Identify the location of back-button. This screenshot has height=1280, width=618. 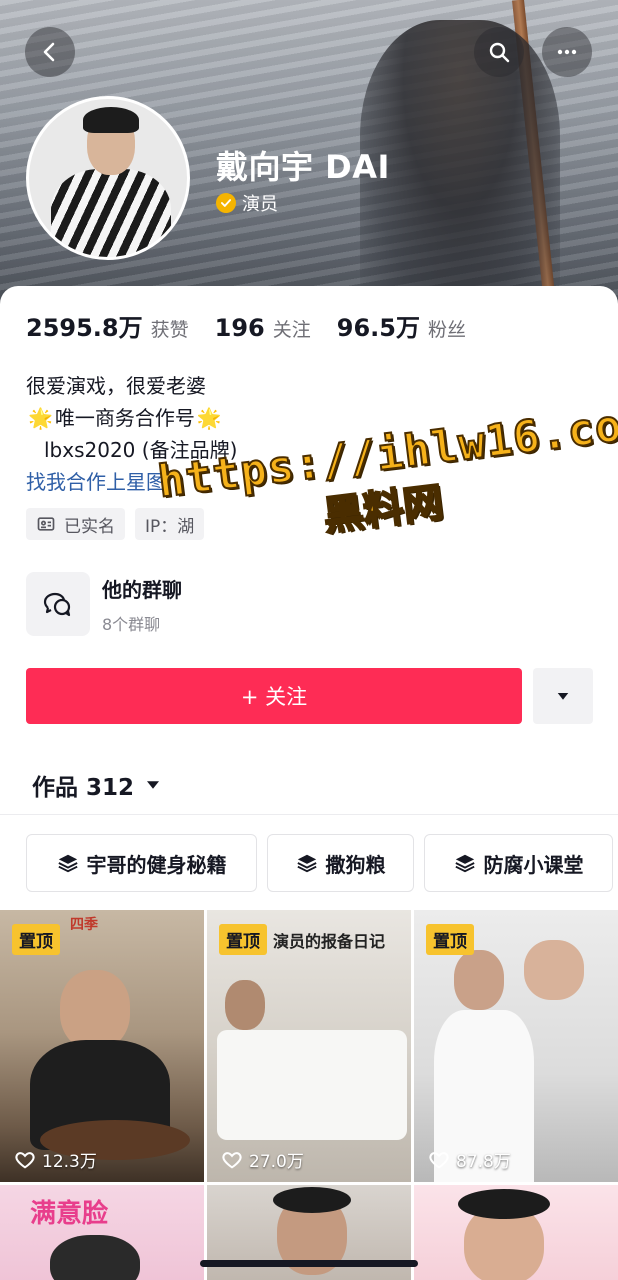
(50, 52).